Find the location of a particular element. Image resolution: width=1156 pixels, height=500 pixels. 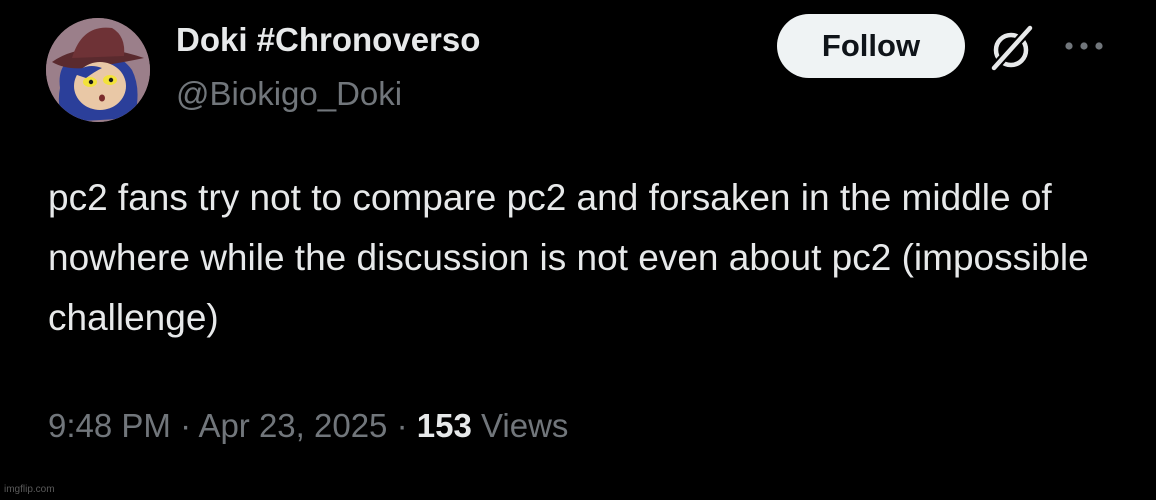

more-dots-icon is located at coordinates (1084, 46).